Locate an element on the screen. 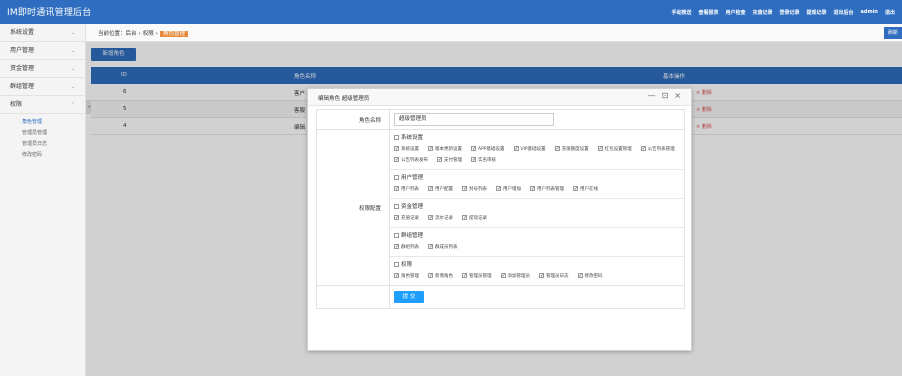  sidebar-group-system: 系统设置 ⌄ is located at coordinates (42, 33).